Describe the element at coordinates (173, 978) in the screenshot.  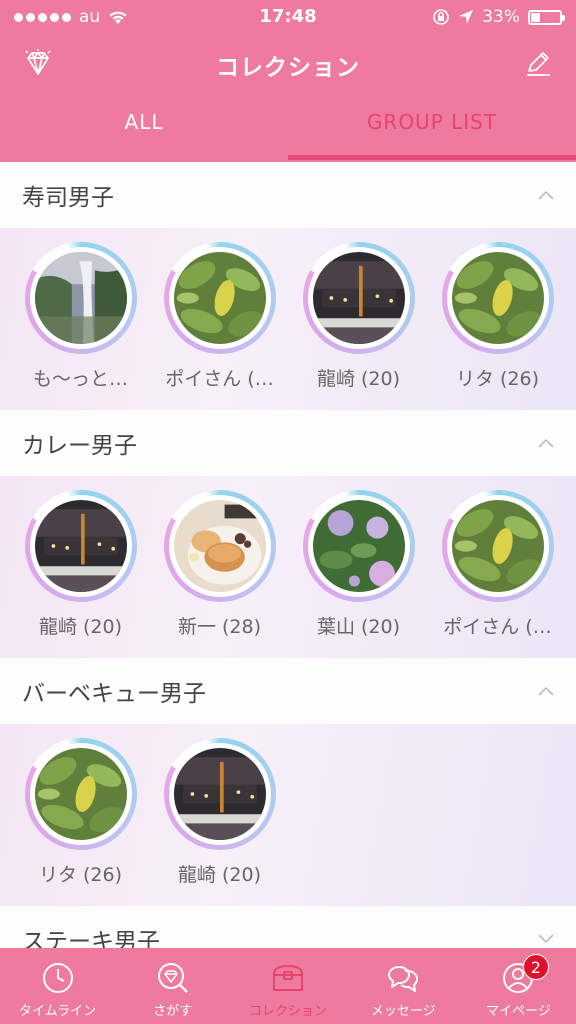
I see `diamond-search-icon` at that location.